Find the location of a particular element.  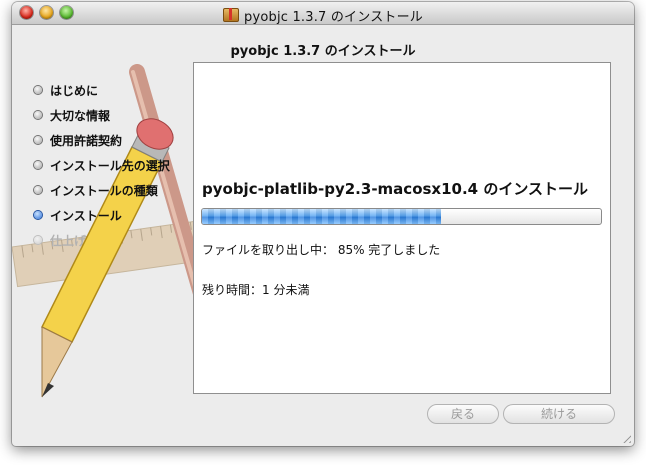

step-label: 仕上げ is located at coordinates (68, 241).